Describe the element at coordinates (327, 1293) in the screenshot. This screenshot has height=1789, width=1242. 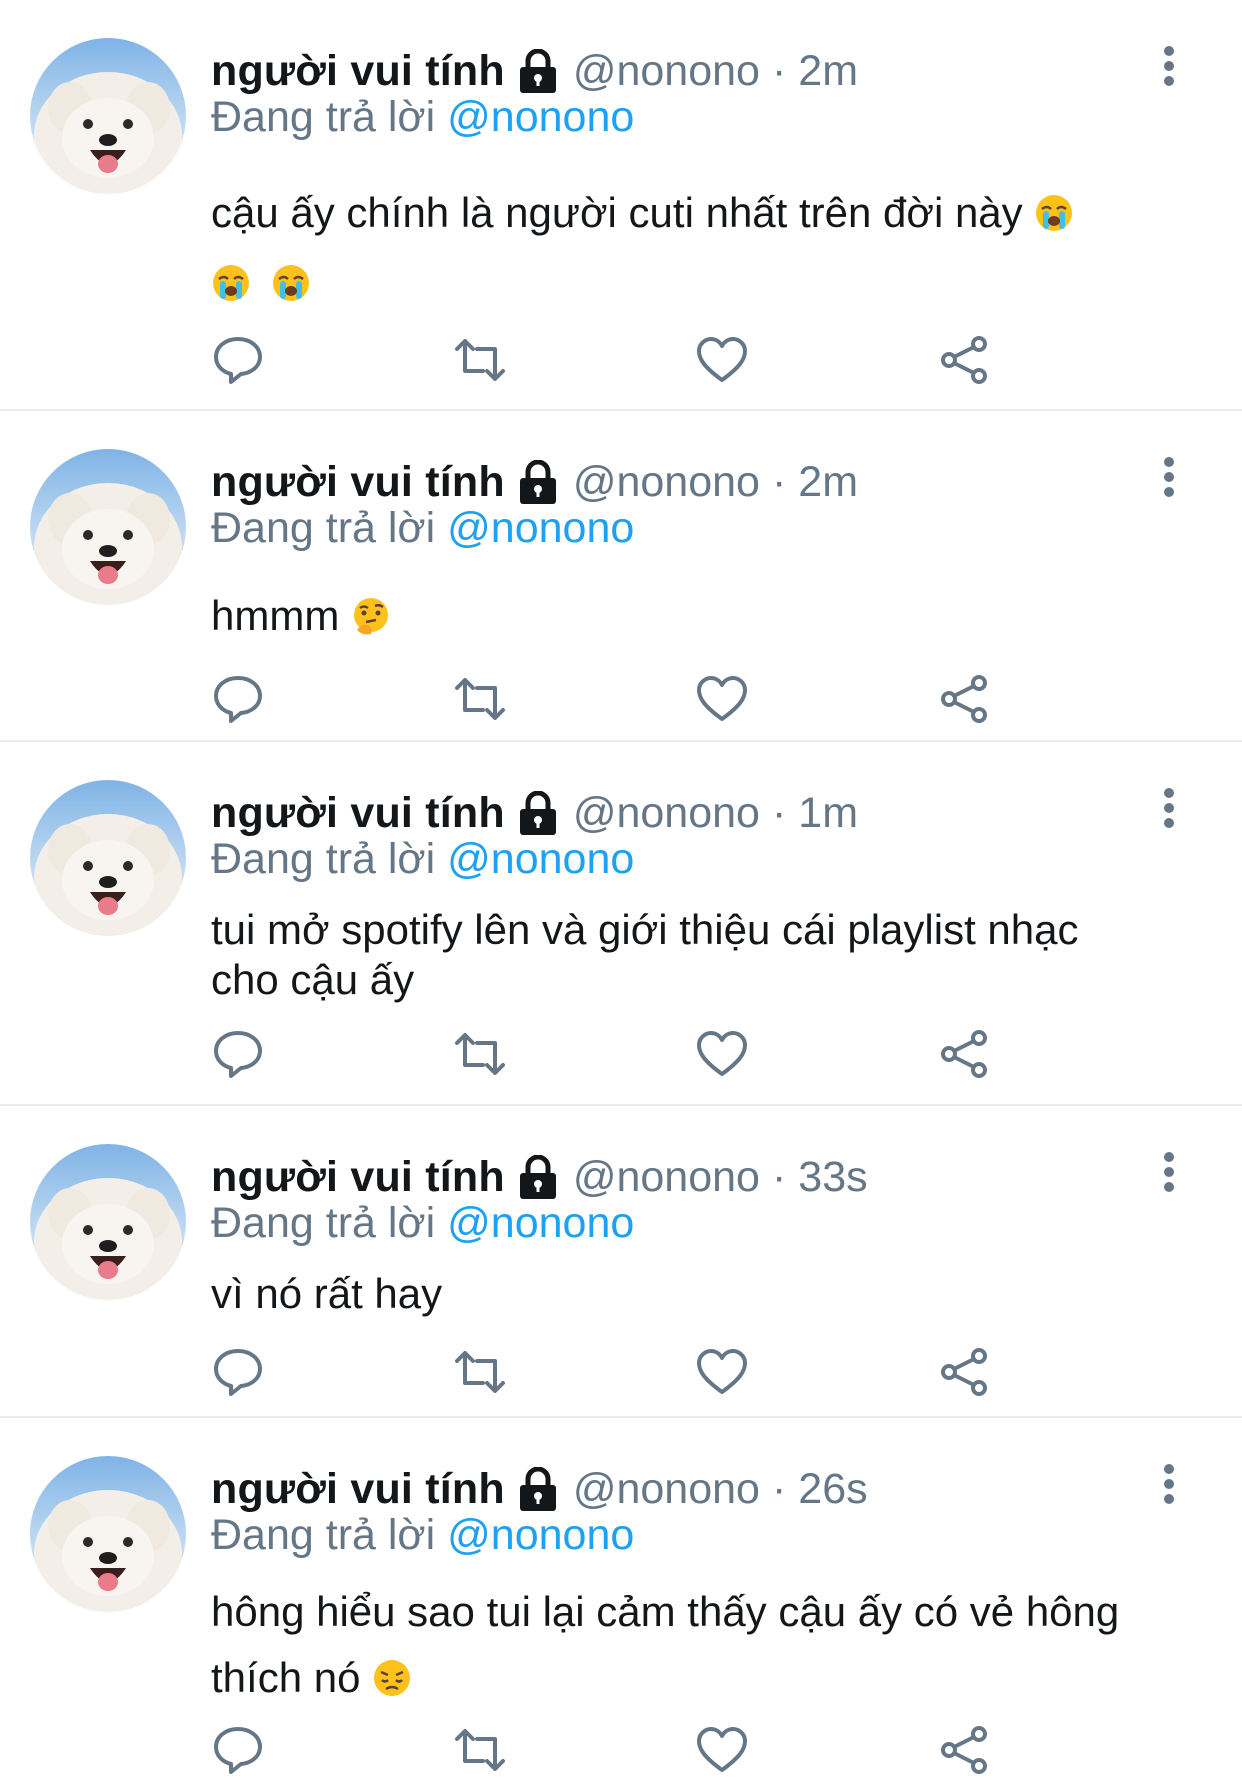
I see `tweet-text-line: vì nó rất hay` at that location.